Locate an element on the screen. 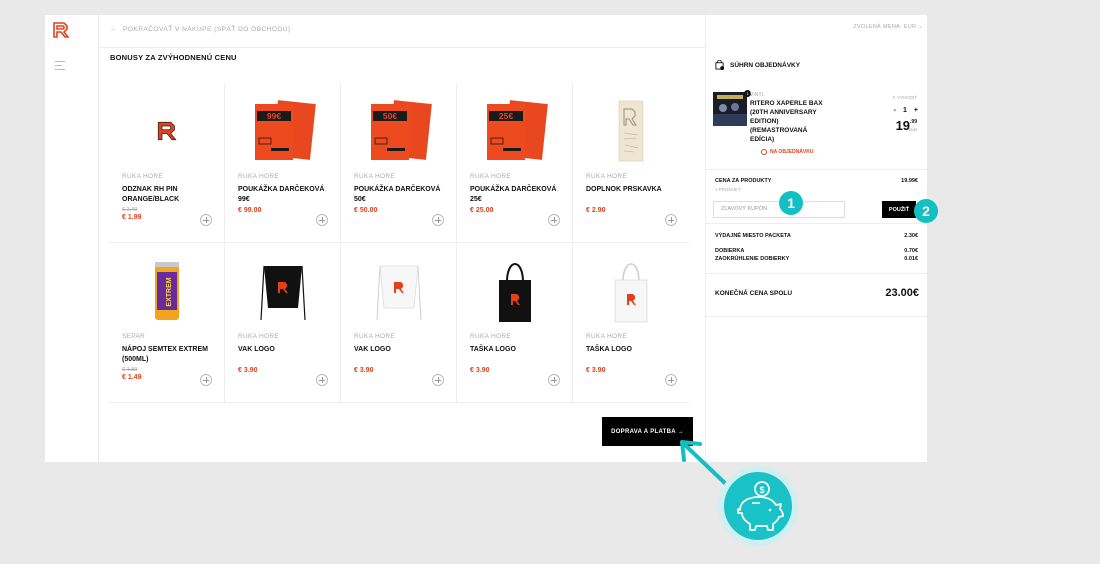 The height and width of the screenshot is (564, 1100). product-image: 50€ is located at coordinates (399, 131).